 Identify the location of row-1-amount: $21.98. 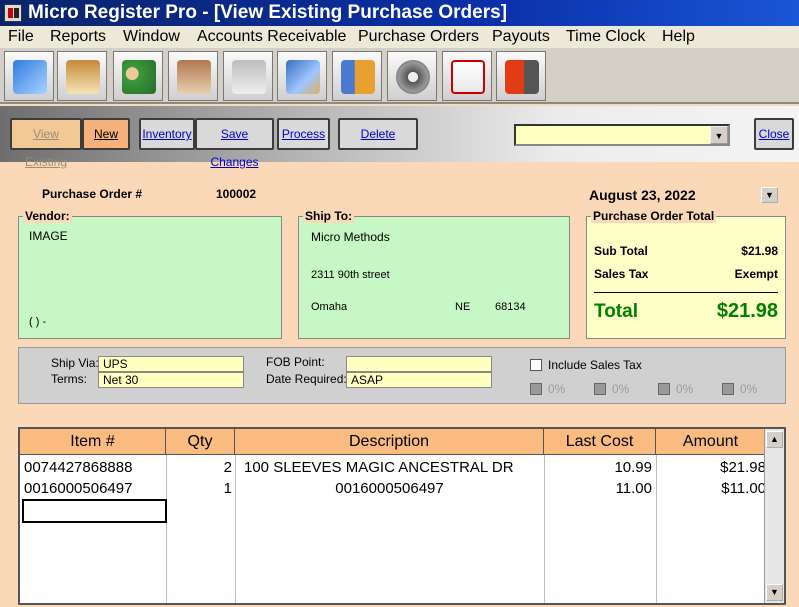
(713, 467).